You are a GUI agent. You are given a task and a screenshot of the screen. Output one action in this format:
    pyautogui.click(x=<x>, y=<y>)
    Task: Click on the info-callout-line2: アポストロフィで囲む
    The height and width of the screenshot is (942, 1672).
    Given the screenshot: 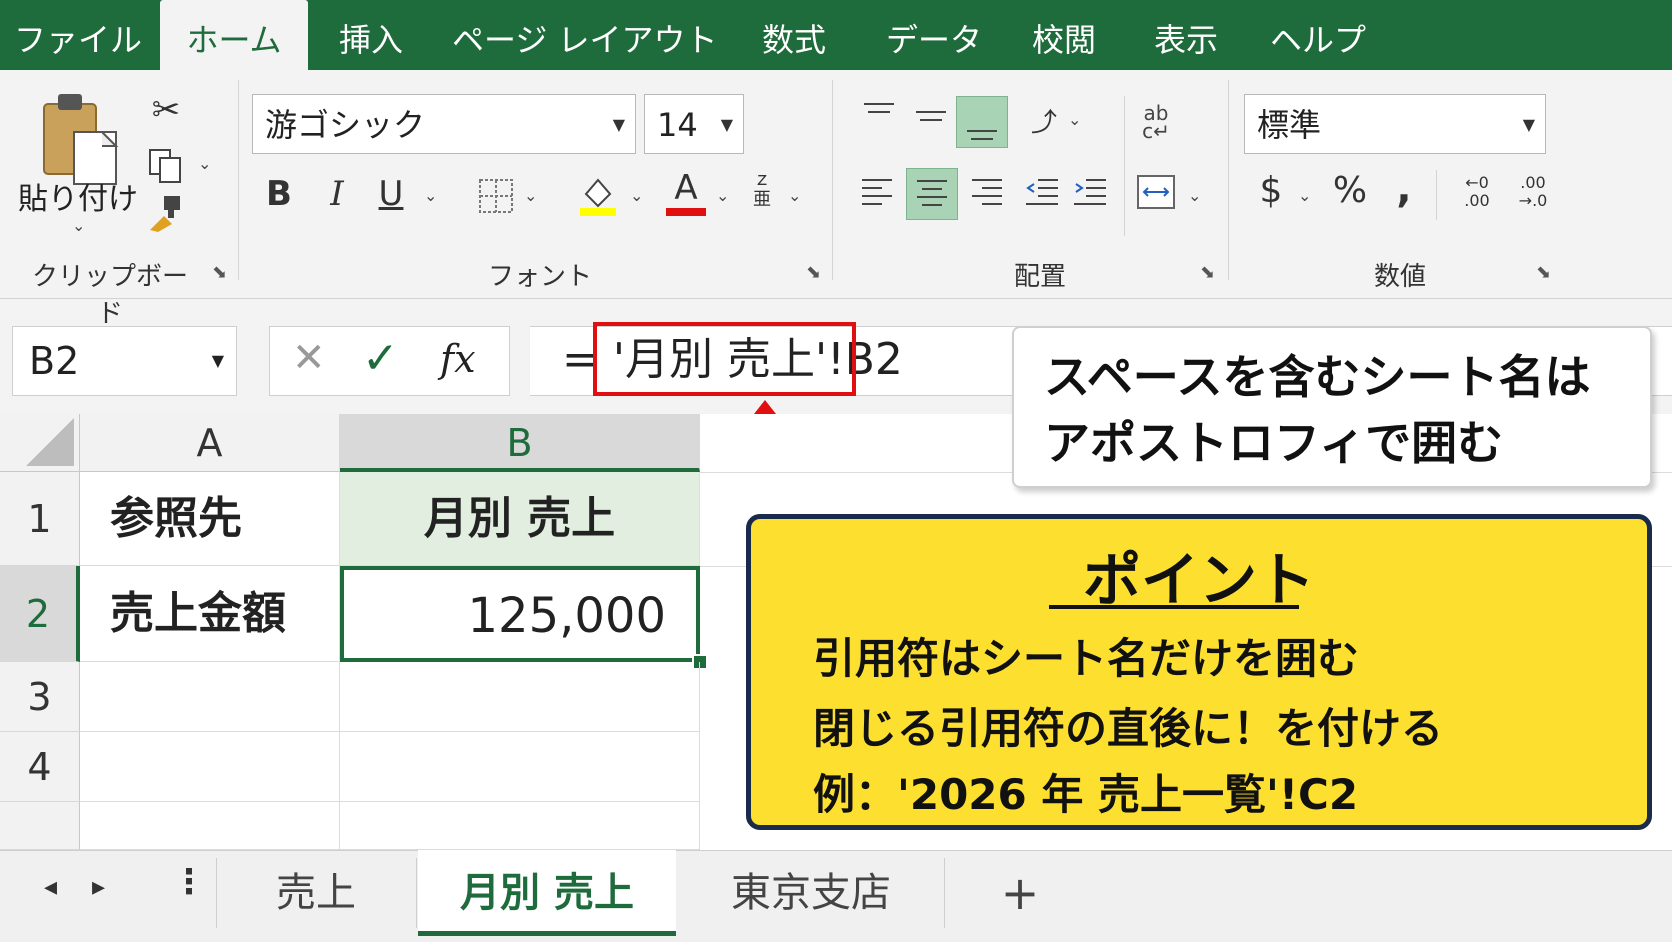 What is the action you would take?
    pyautogui.click(x=1274, y=443)
    